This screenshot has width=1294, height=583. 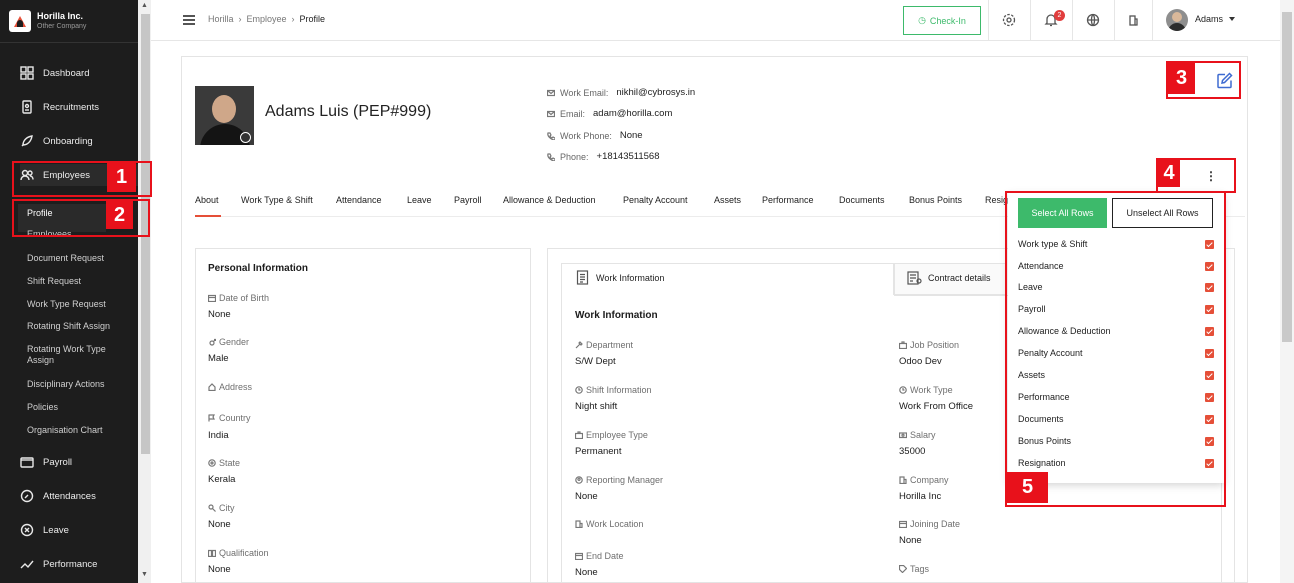 I want to click on sidebar-sub-disciplinary-actions: Disciplinary Actions, so click(x=81, y=384).